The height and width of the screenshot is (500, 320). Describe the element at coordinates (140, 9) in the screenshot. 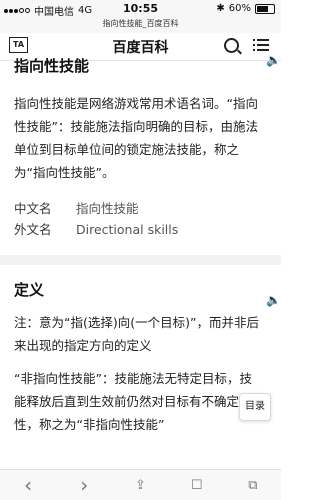

I see `status-bar: 中国电信 4G 10:55 ✱ 60%` at that location.